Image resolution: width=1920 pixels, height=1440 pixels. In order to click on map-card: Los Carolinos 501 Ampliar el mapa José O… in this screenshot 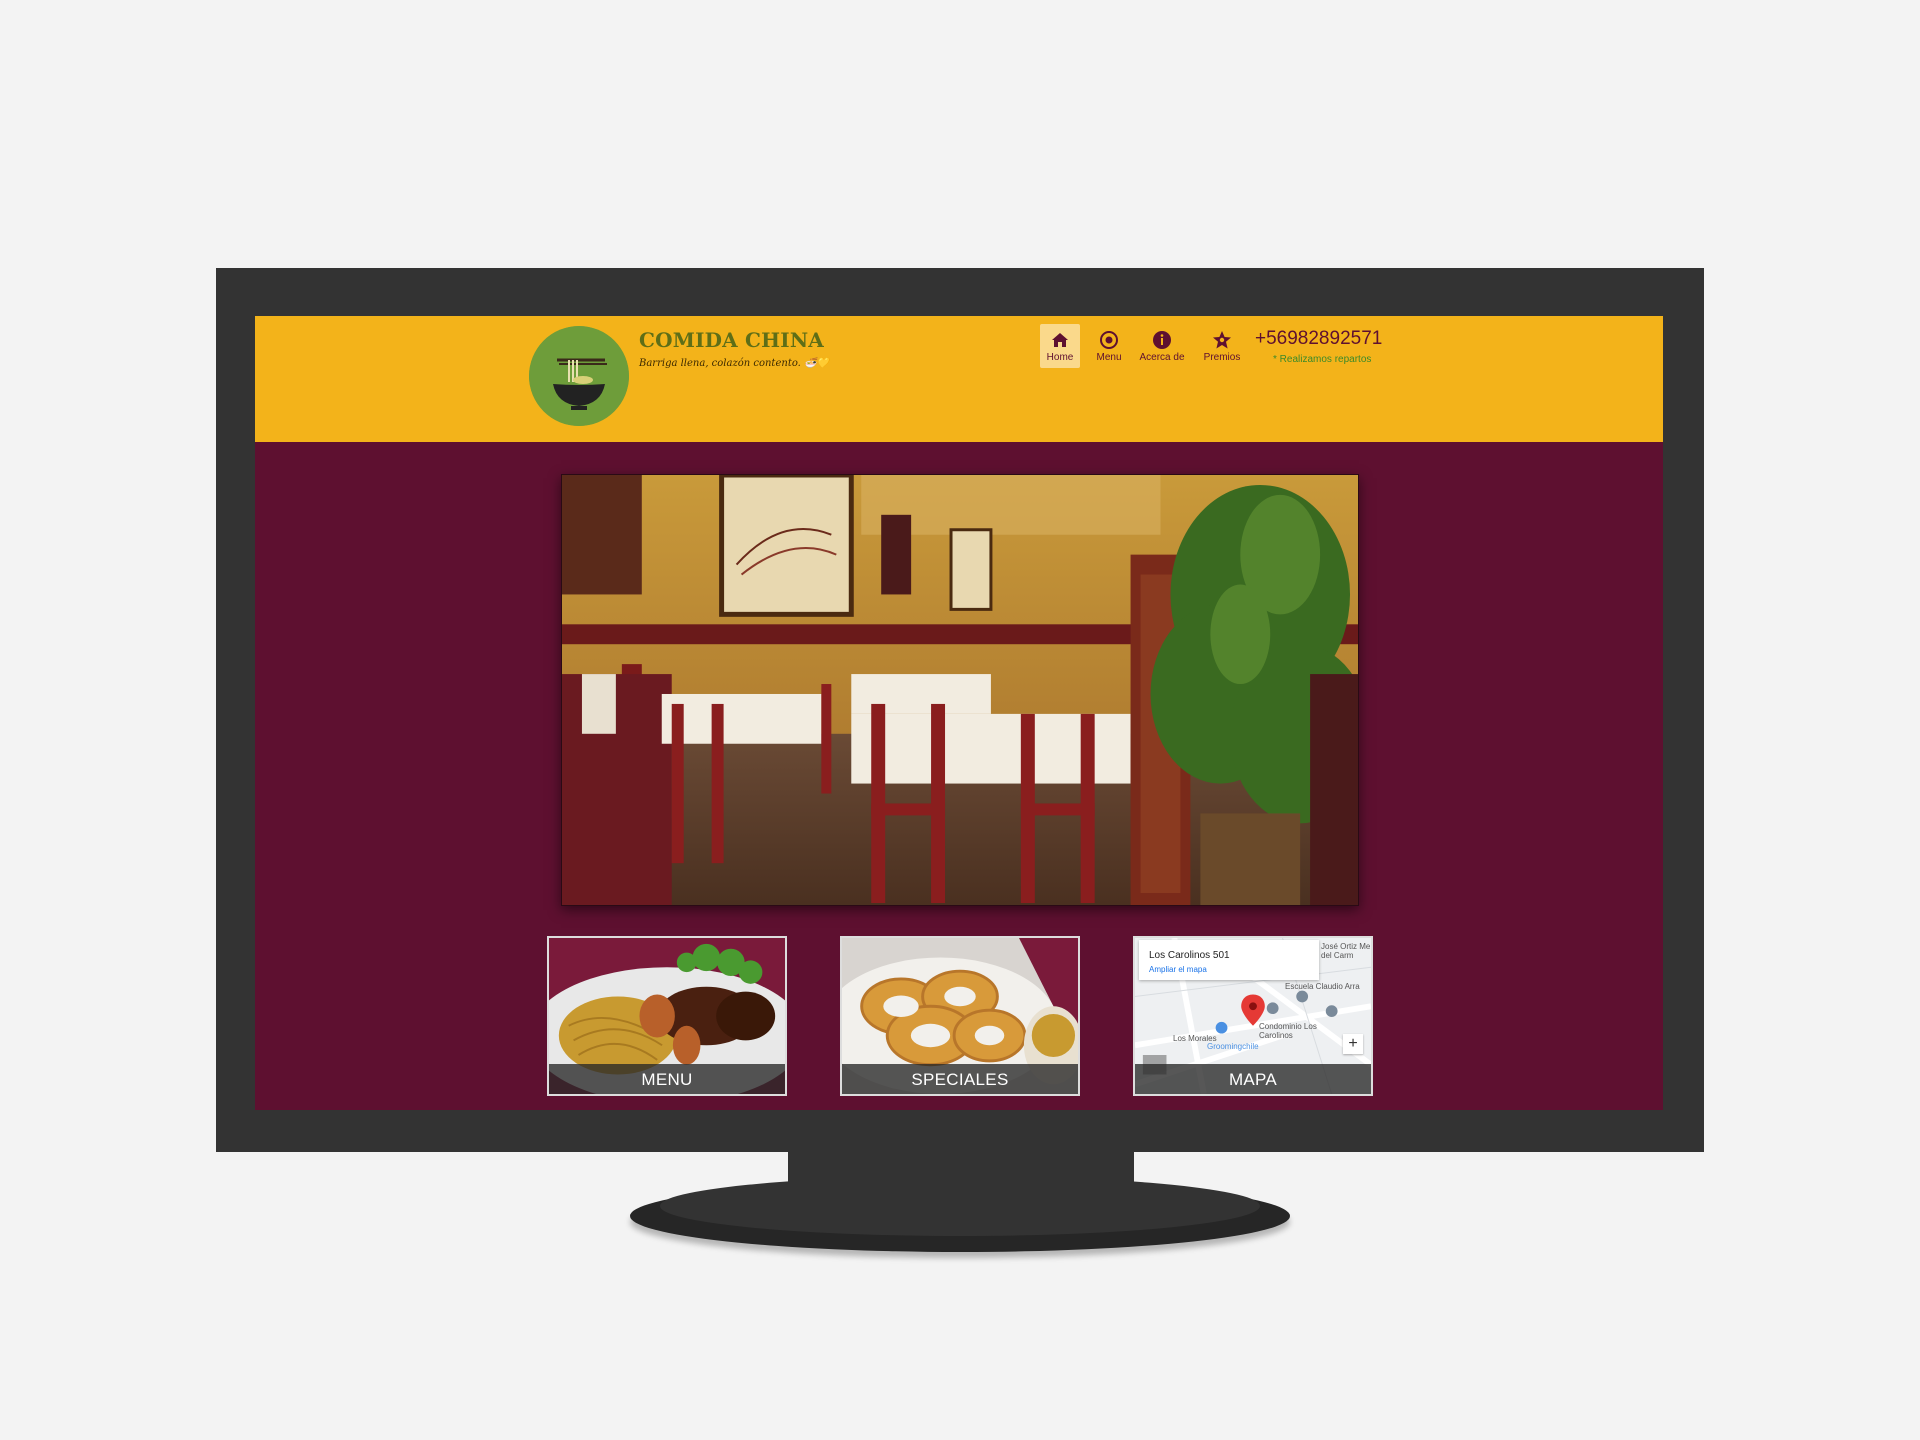, I will do `click(1253, 1016)`.